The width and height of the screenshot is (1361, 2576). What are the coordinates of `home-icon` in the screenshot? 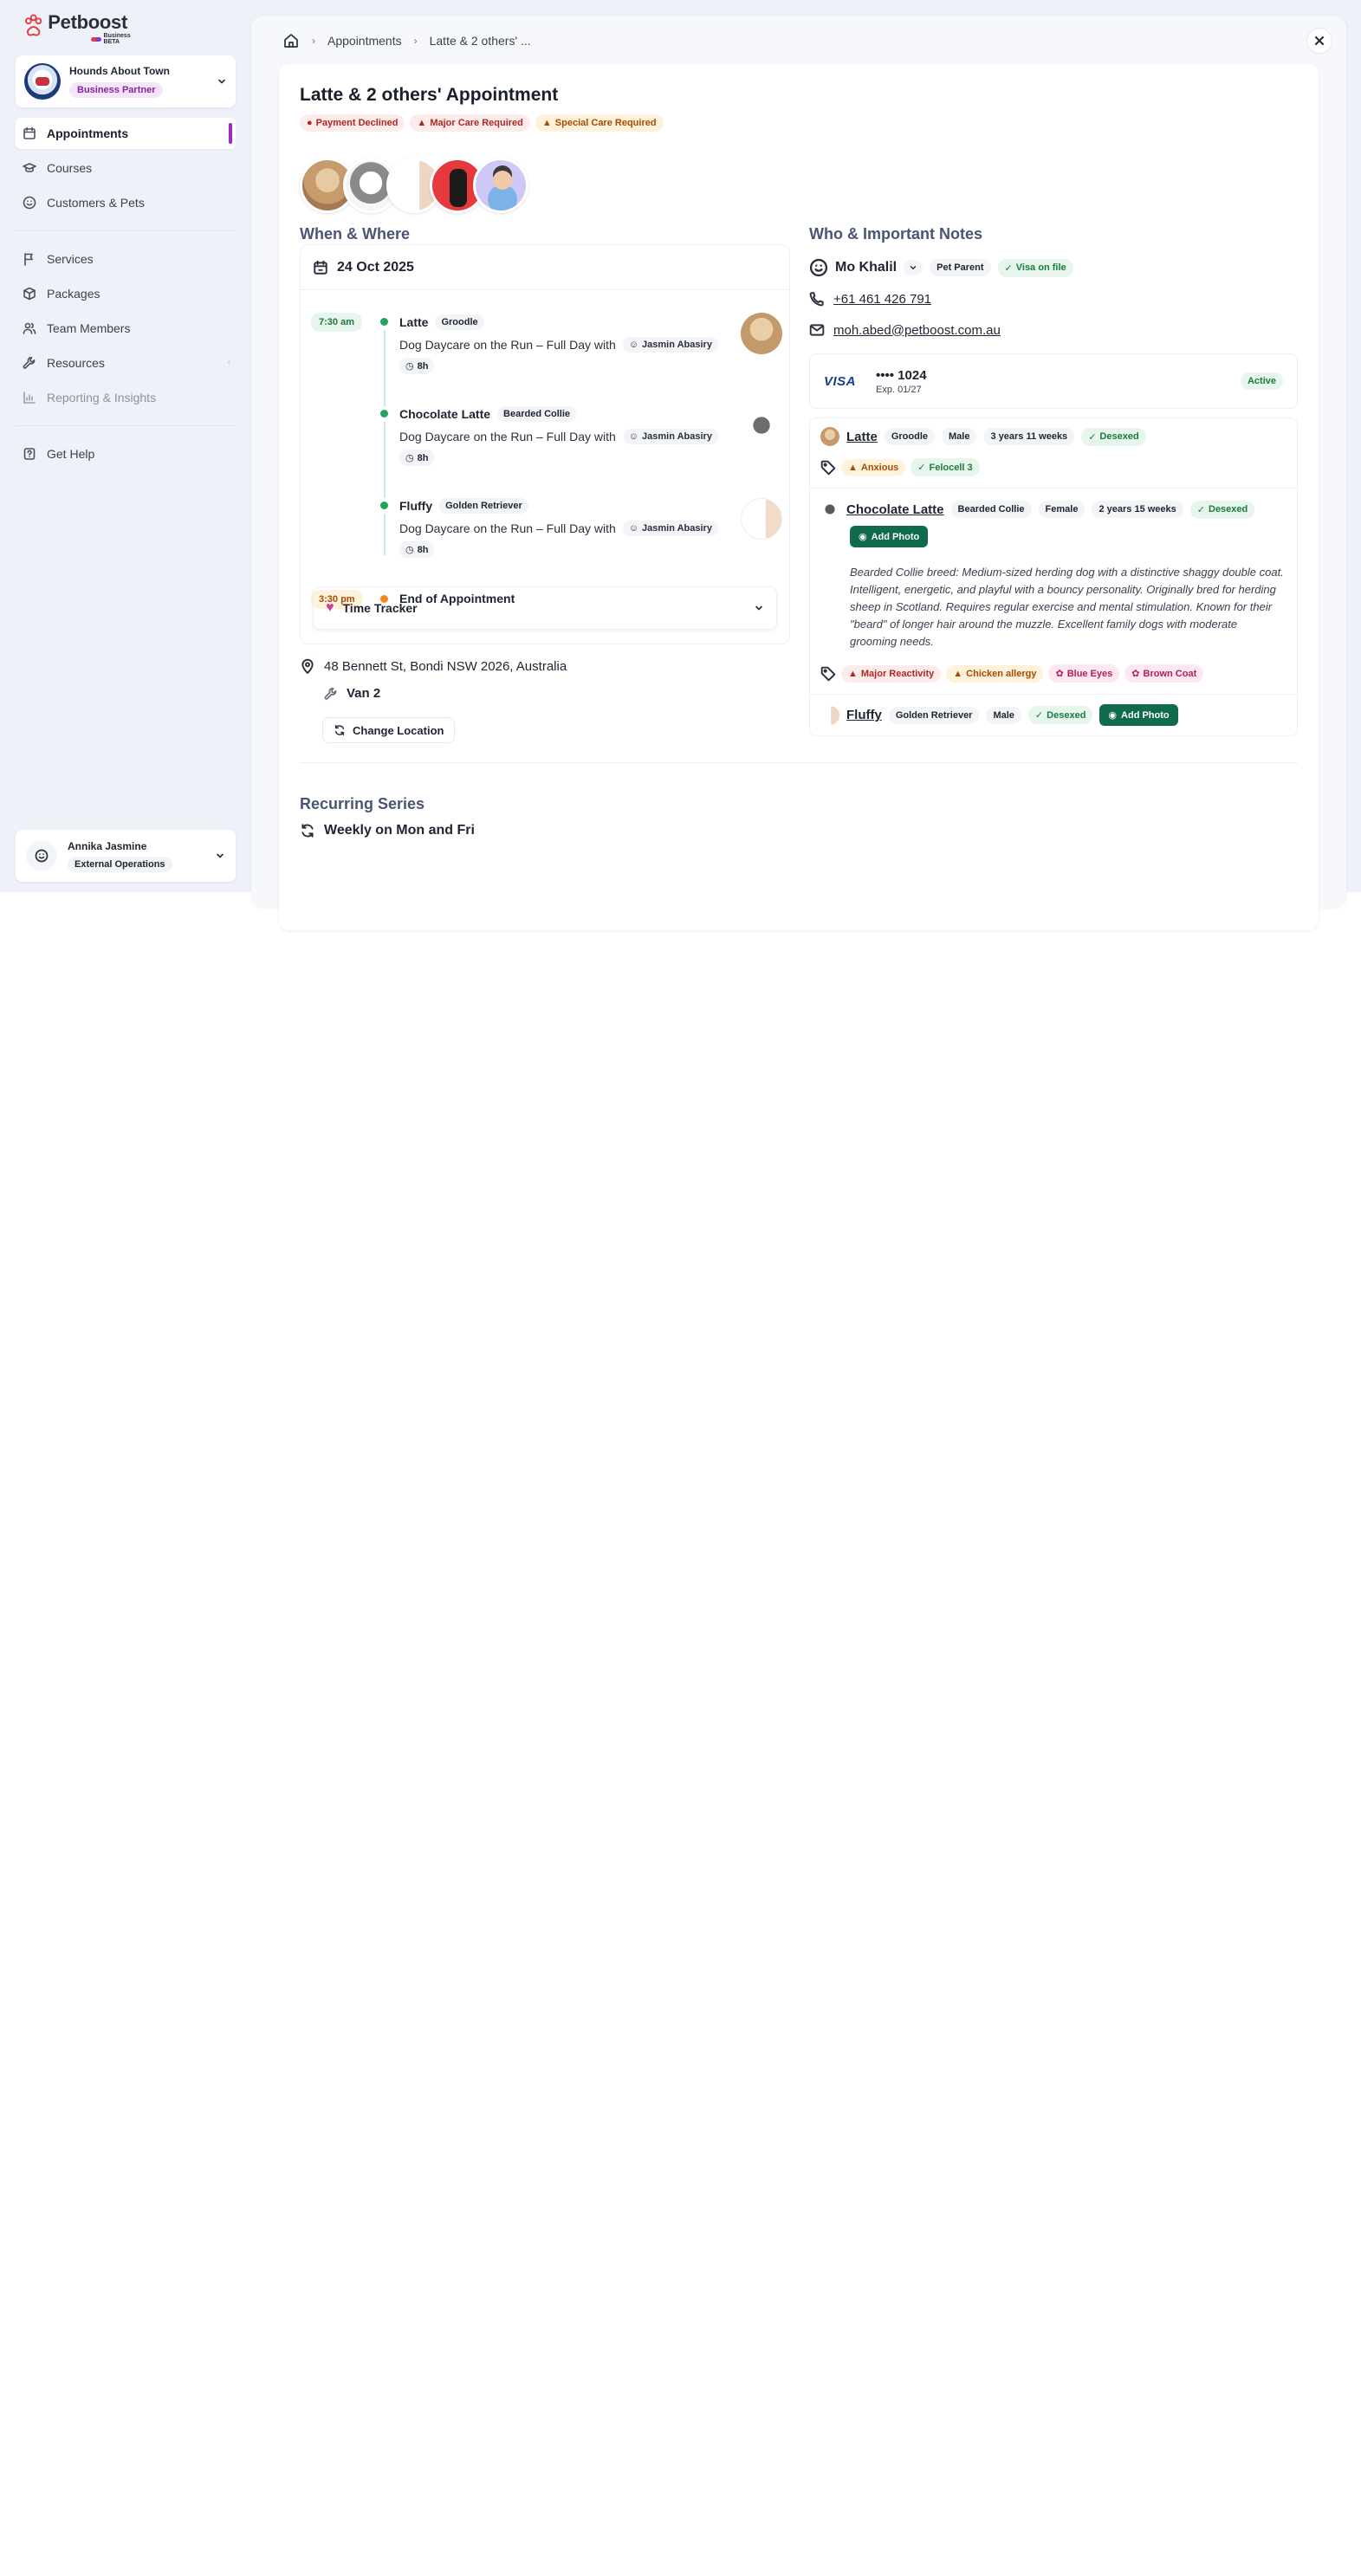 It's located at (291, 40).